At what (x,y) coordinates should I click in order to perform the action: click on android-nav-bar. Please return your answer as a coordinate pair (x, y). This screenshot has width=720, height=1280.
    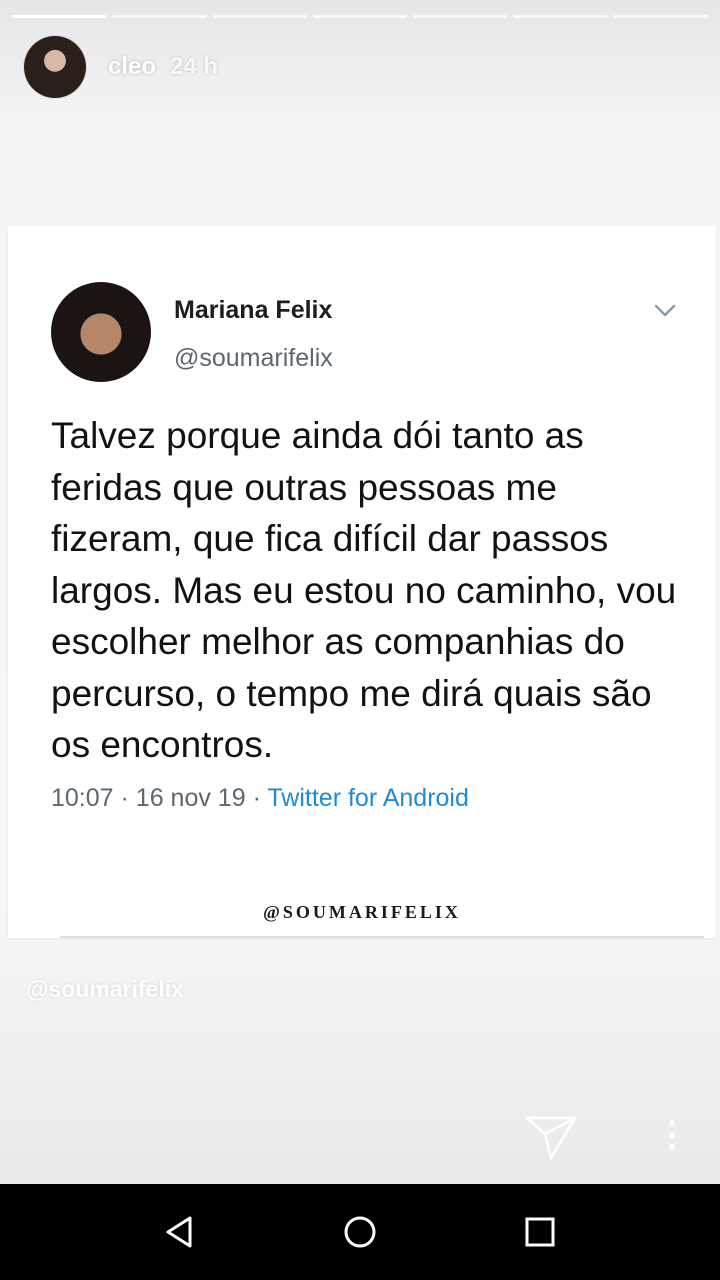
    Looking at the image, I should click on (360, 1232).